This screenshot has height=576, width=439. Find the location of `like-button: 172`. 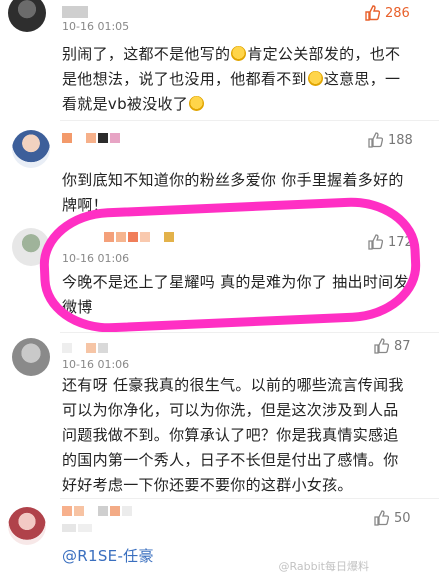

like-button: 172 is located at coordinates (390, 242).